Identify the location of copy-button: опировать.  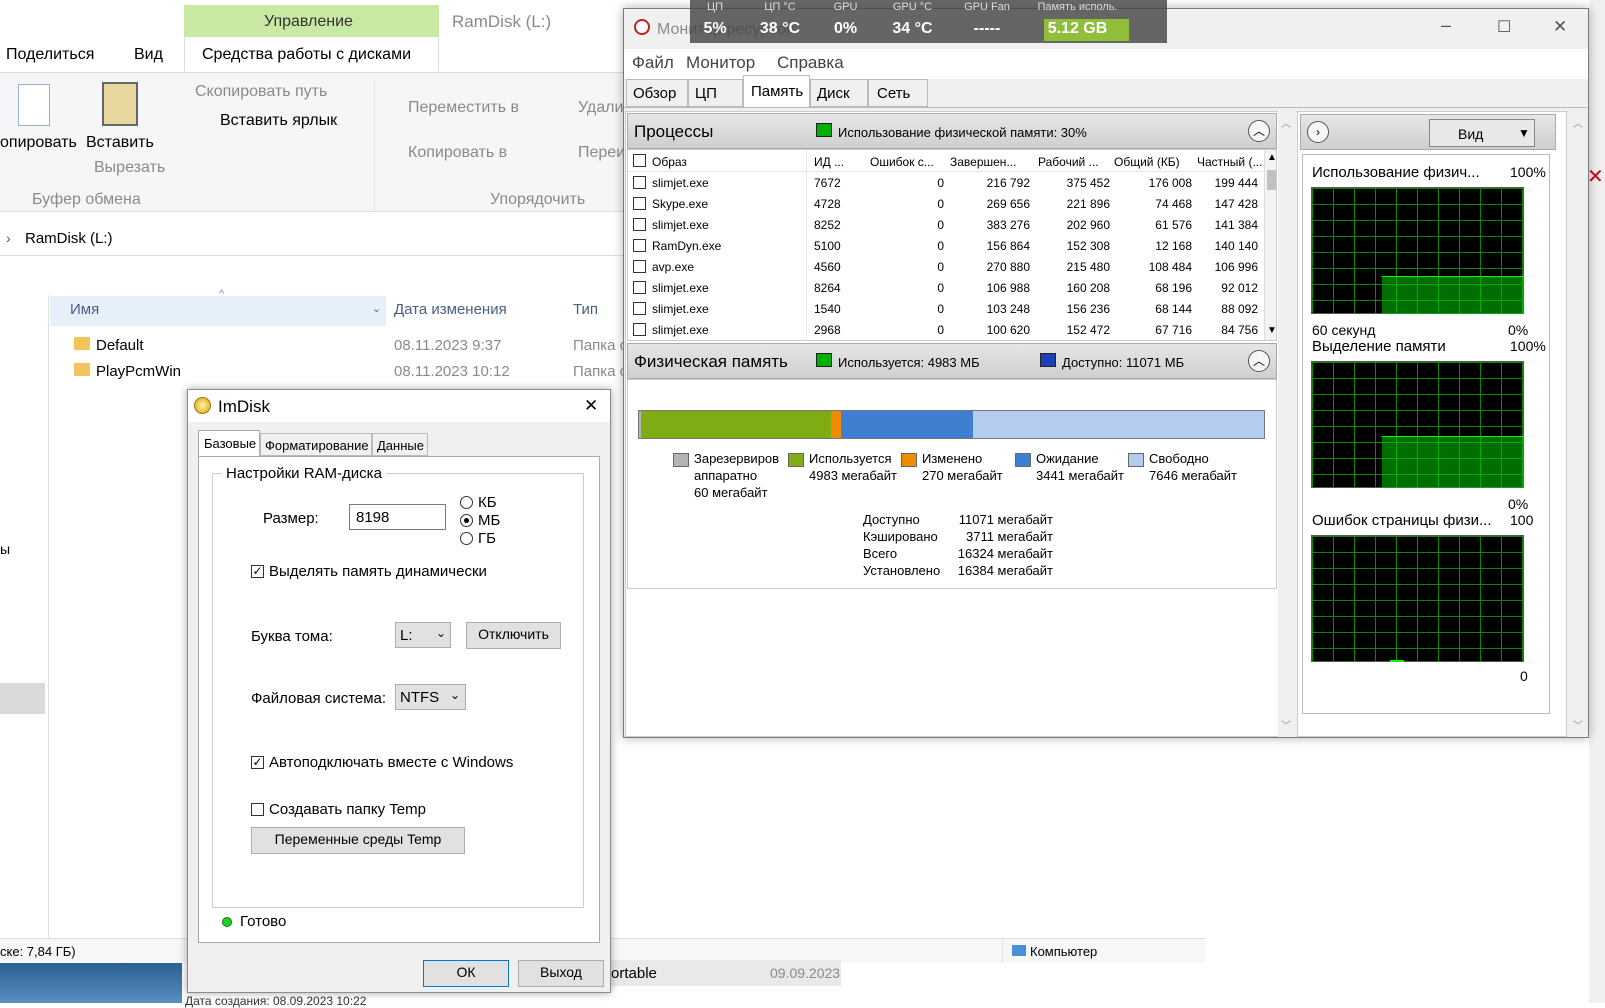
(38, 143).